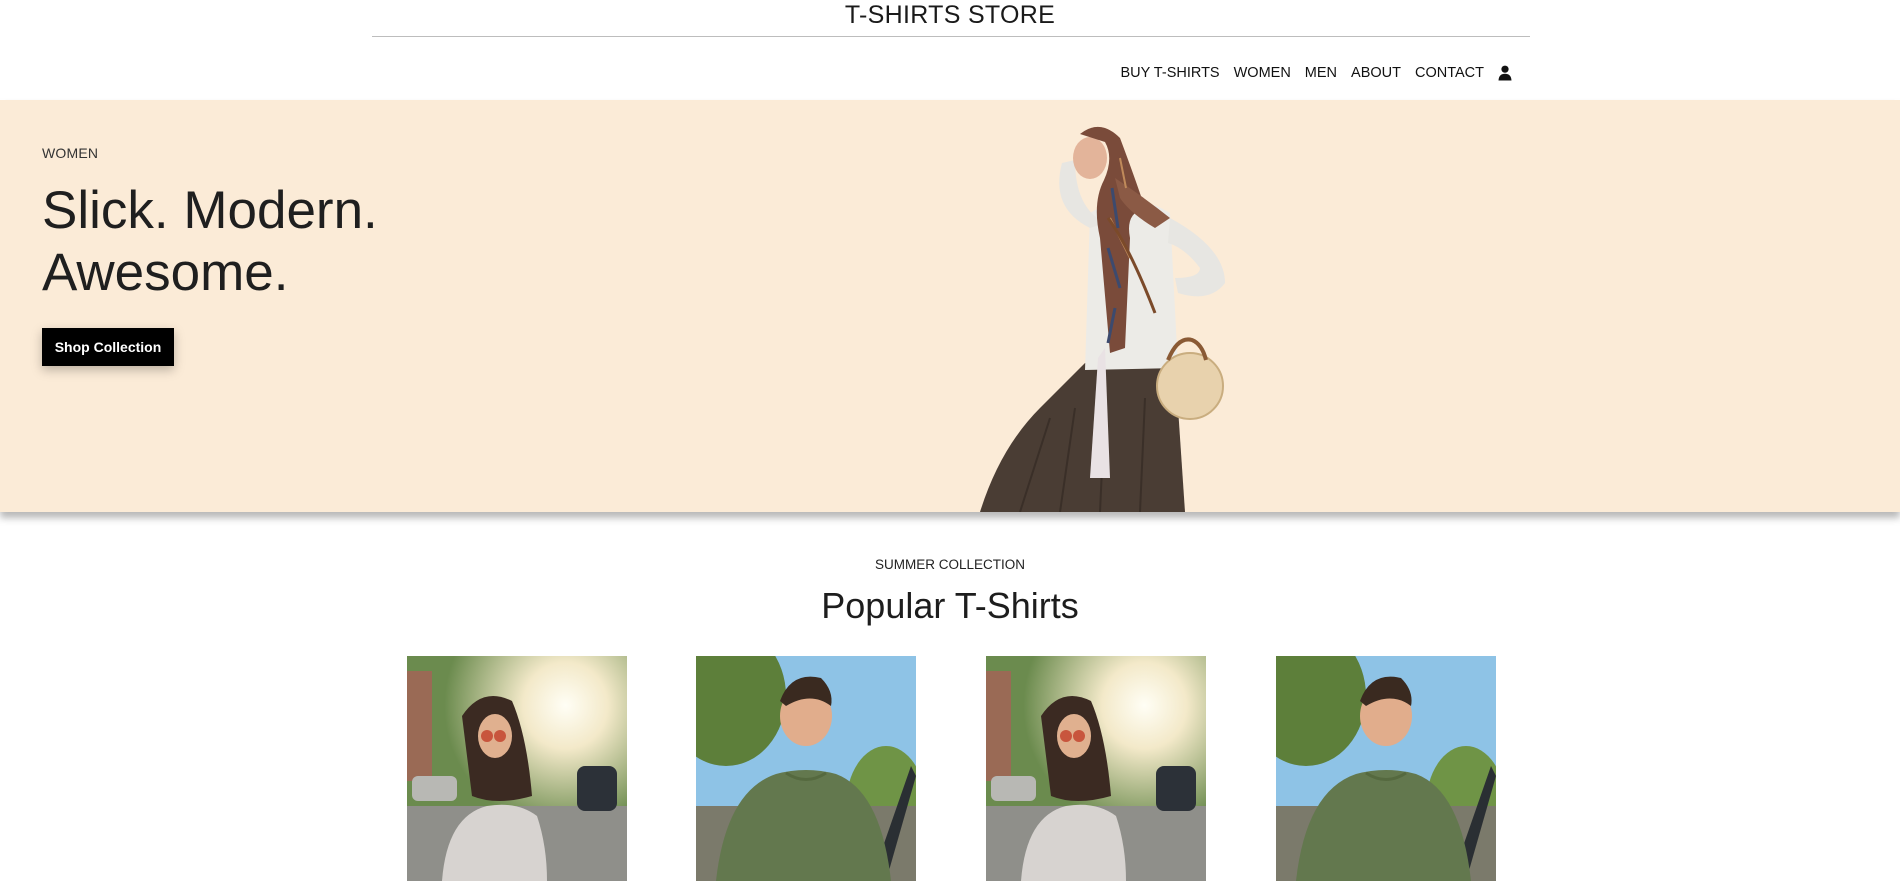 The image size is (1900, 881). What do you see at coordinates (950, 564) in the screenshot?
I see `section-eyebrow: SUMMER COLLECTION` at bounding box center [950, 564].